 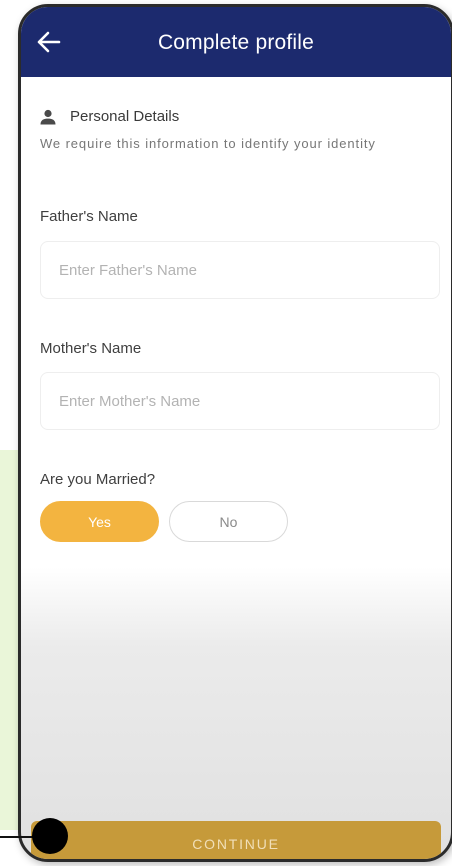 I want to click on continue-button: CONTINUE, so click(x=236, y=840).